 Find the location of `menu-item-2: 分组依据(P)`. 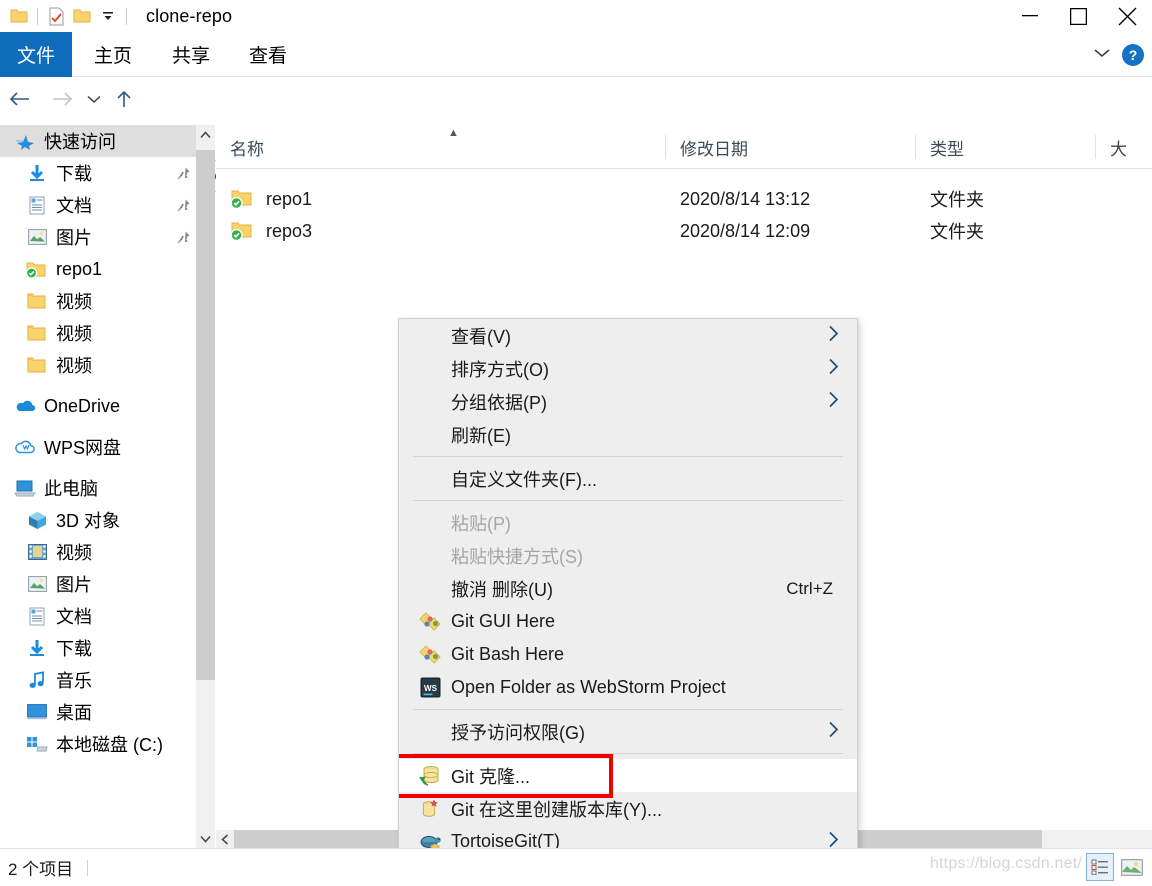

menu-item-2: 分组依据(P) is located at coordinates (628, 401).